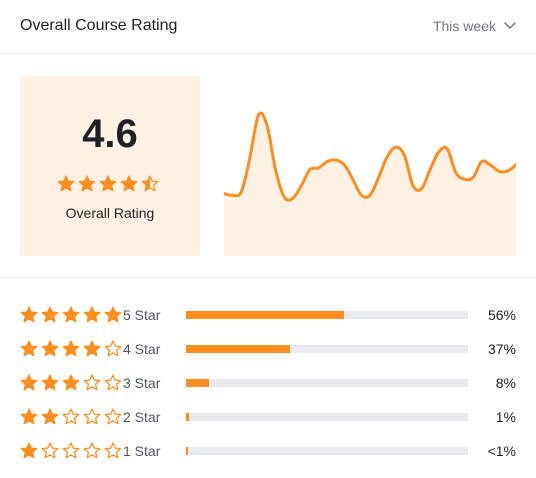  I want to click on star-level-label: 4 Star, so click(142, 349).